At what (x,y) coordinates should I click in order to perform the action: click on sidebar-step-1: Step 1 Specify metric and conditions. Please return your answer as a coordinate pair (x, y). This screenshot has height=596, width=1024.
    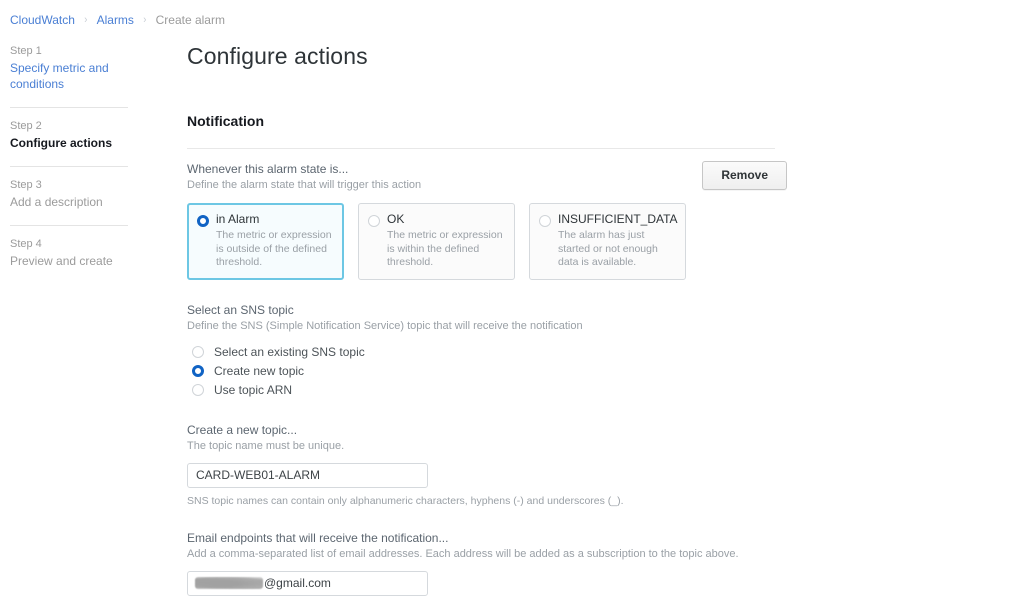
    Looking at the image, I should click on (75, 69).